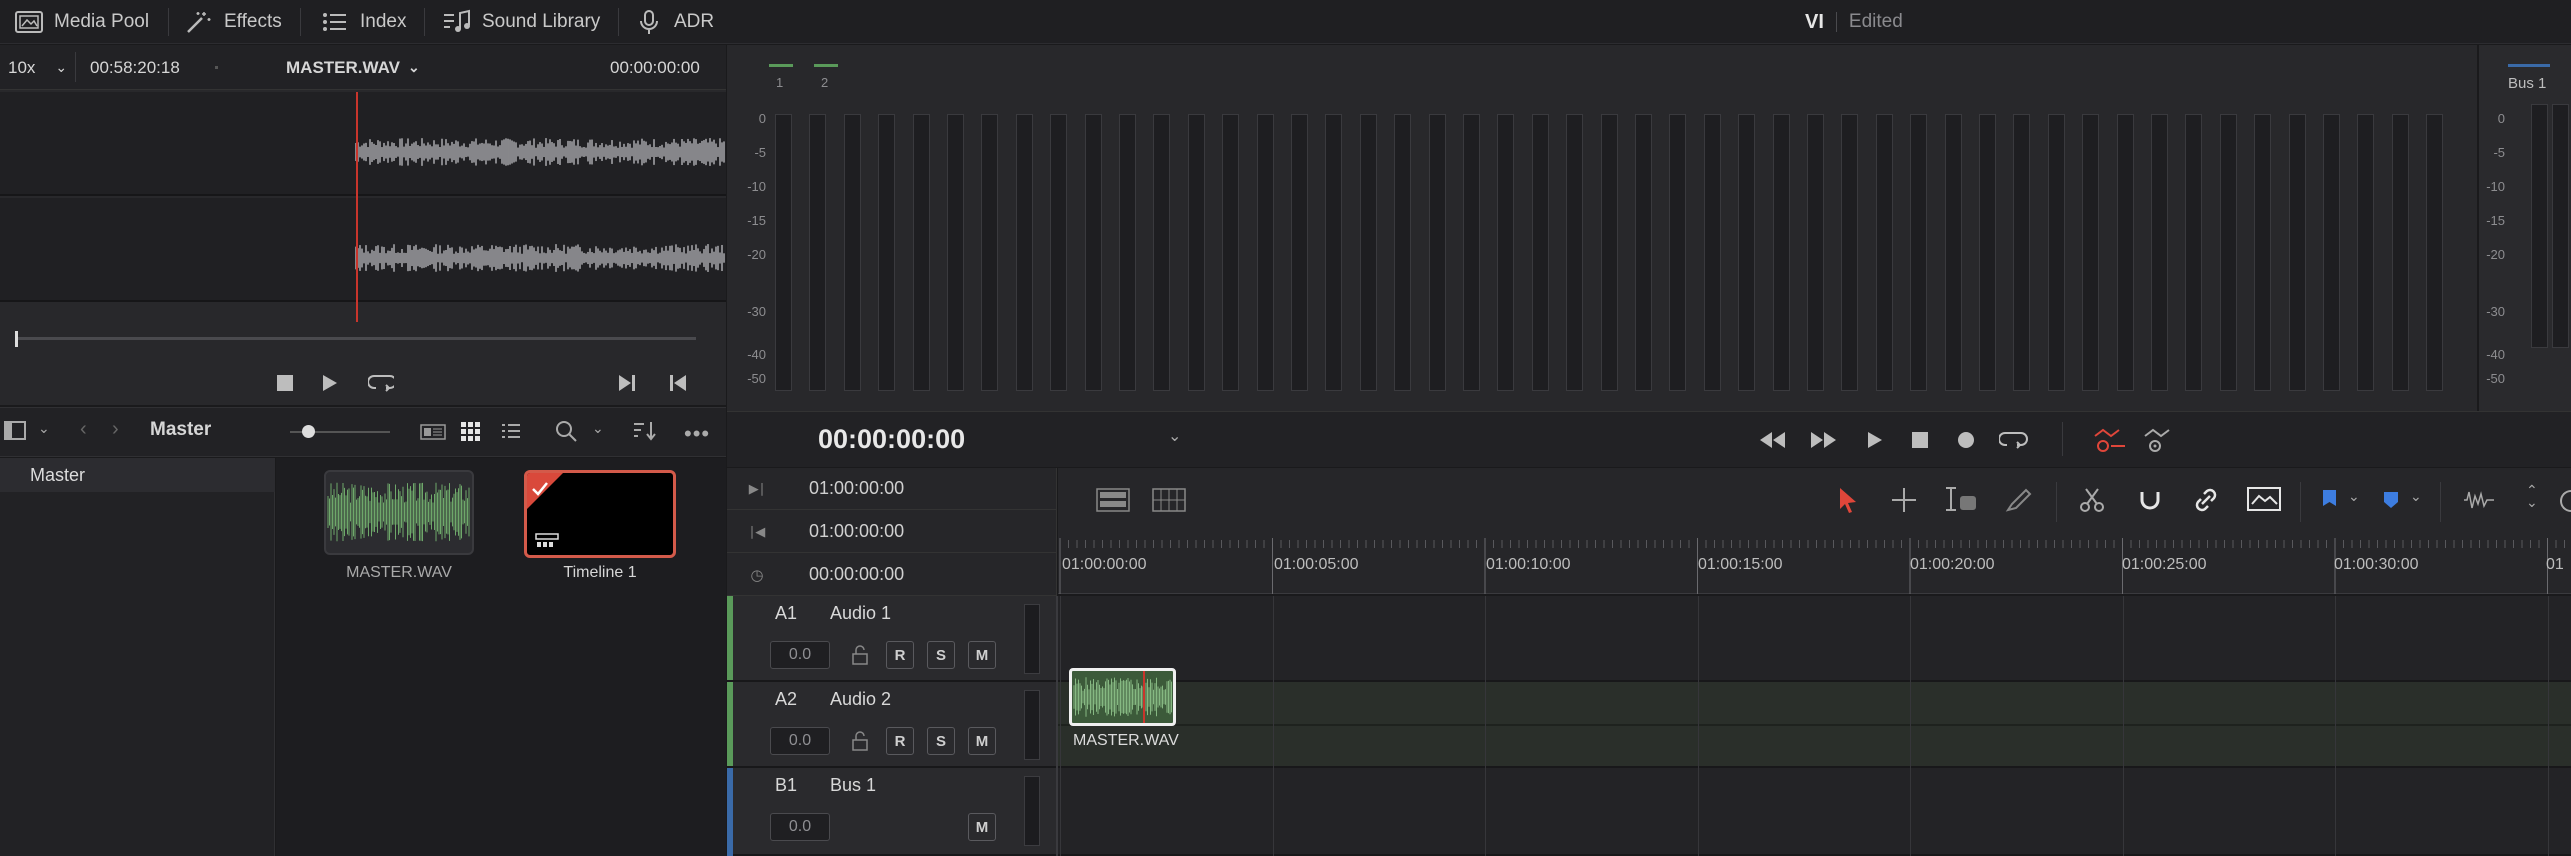  What do you see at coordinates (2532, 496) in the screenshot?
I see `zoom-stepper: ⌃ ⌄` at bounding box center [2532, 496].